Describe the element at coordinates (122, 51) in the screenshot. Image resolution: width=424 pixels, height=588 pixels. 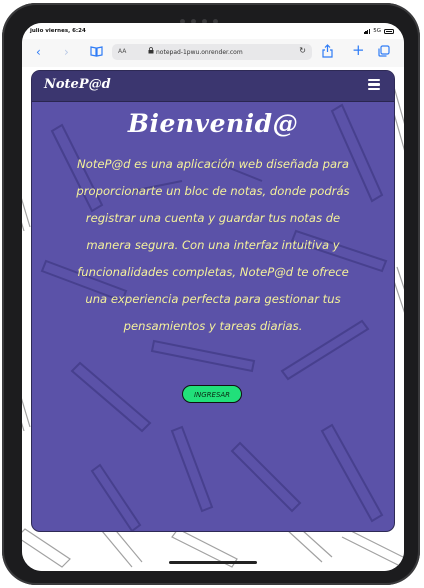
I see `text-size-button: AA` at that location.